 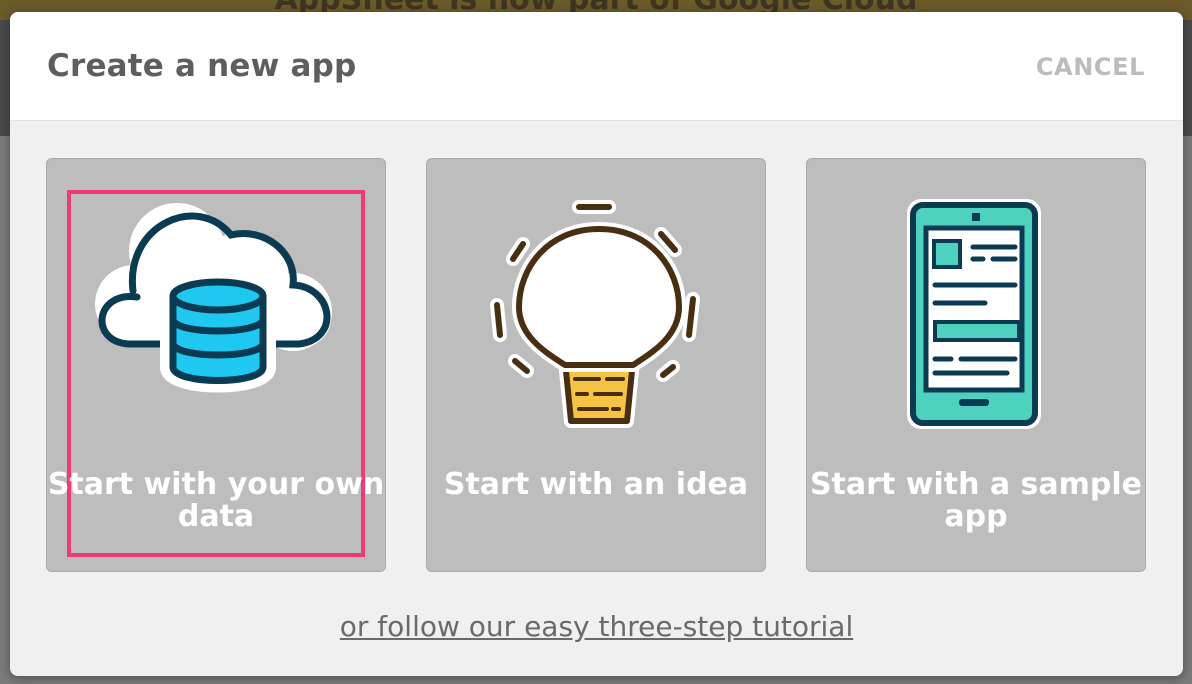 What do you see at coordinates (216, 500) in the screenshot?
I see `option-label: Start with your own data` at bounding box center [216, 500].